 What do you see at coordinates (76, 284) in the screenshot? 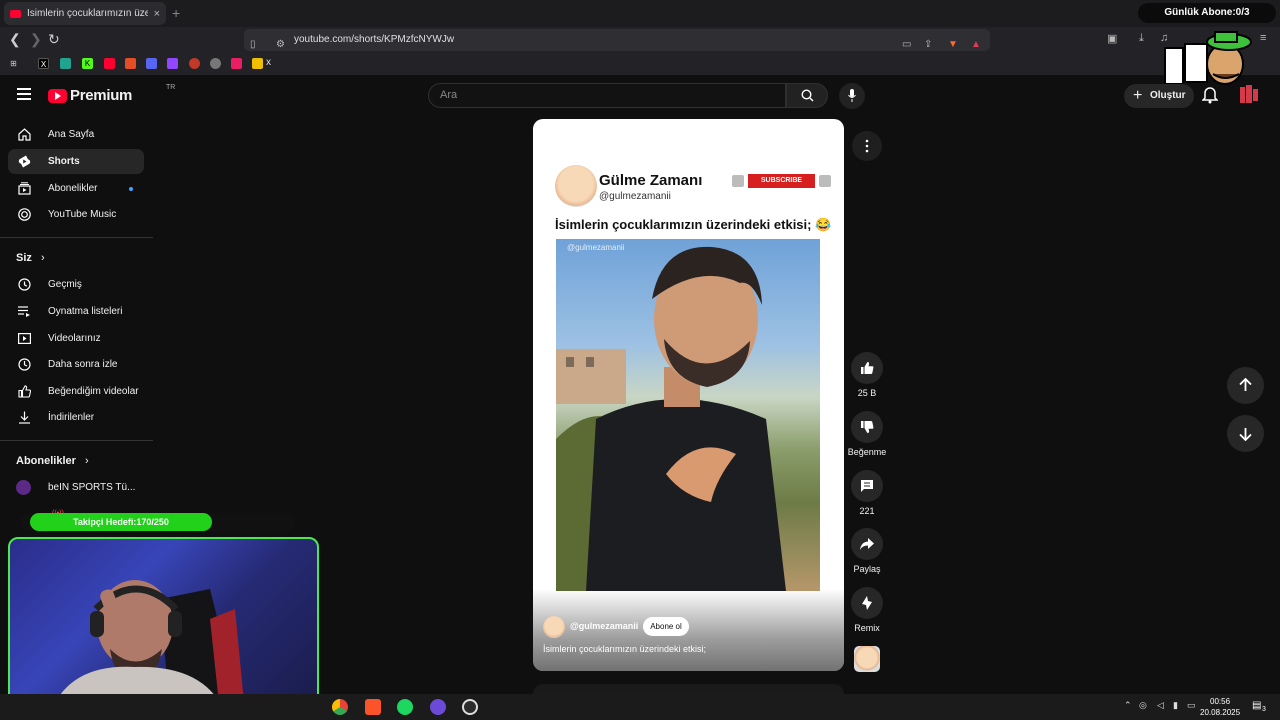
I see `sidebar-item-history: Geçmiş` at bounding box center [76, 284].